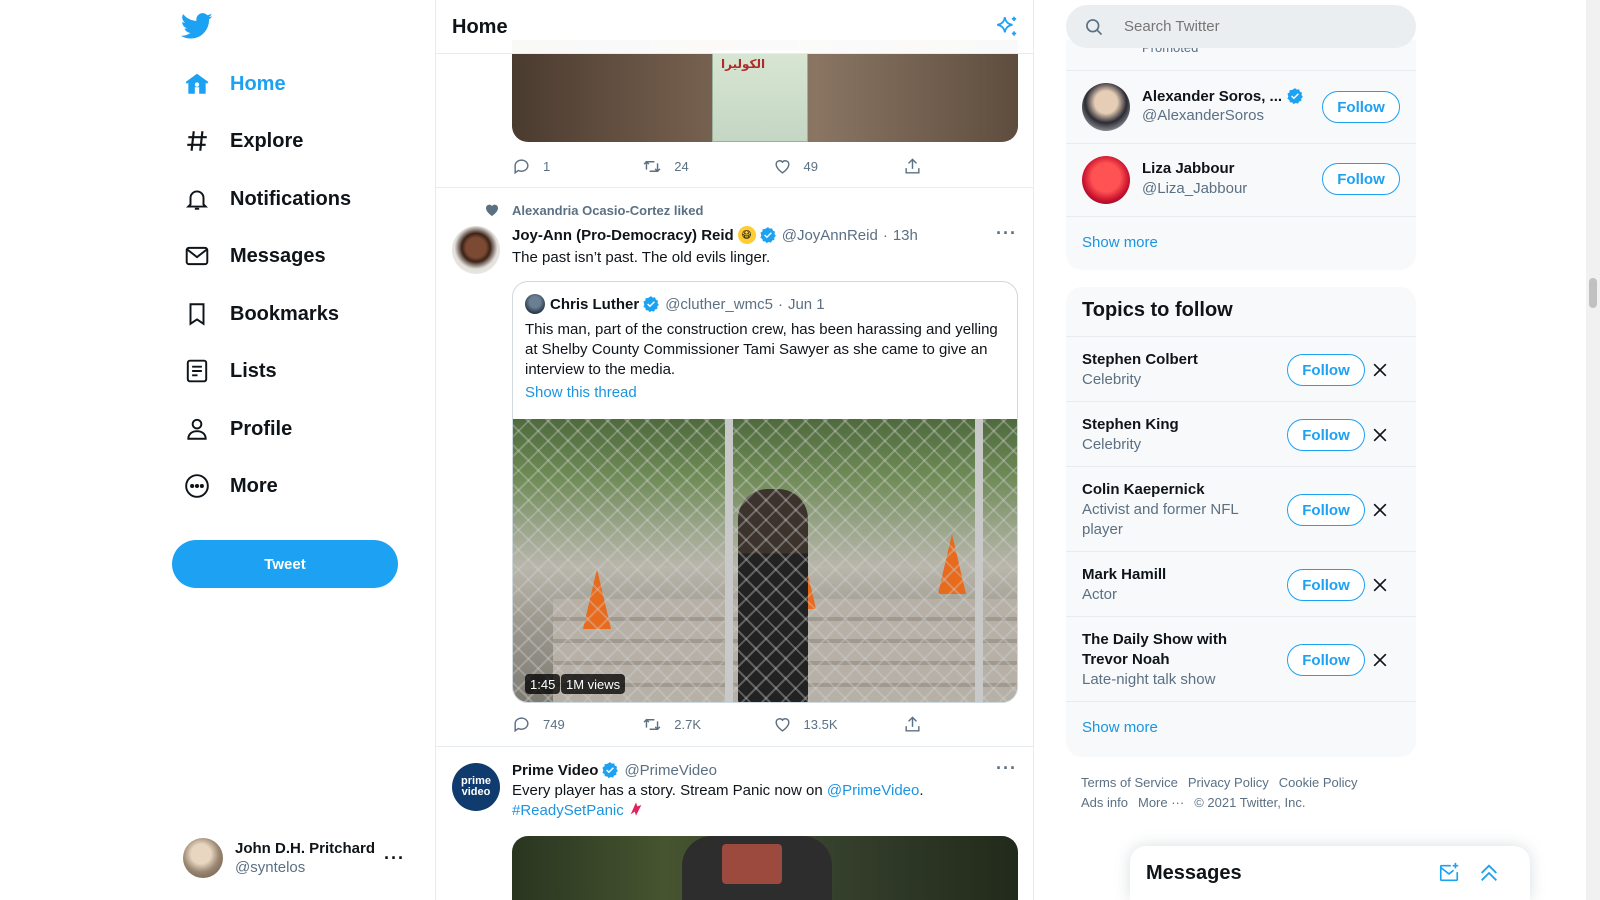 Image resolution: width=1600 pixels, height=900 pixels. What do you see at coordinates (608, 210) in the screenshot?
I see `social-context-text: Alexandria Ocasio-Cortez liked` at bounding box center [608, 210].